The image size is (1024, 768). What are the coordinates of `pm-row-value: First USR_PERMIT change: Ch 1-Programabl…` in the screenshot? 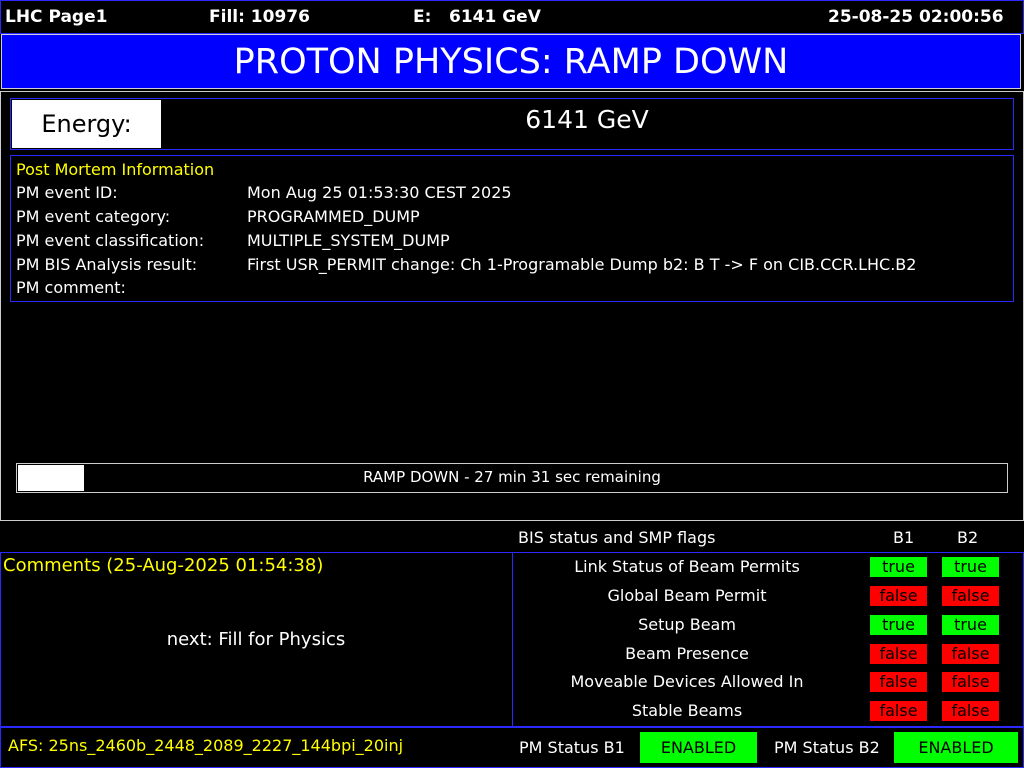 It's located at (582, 264).